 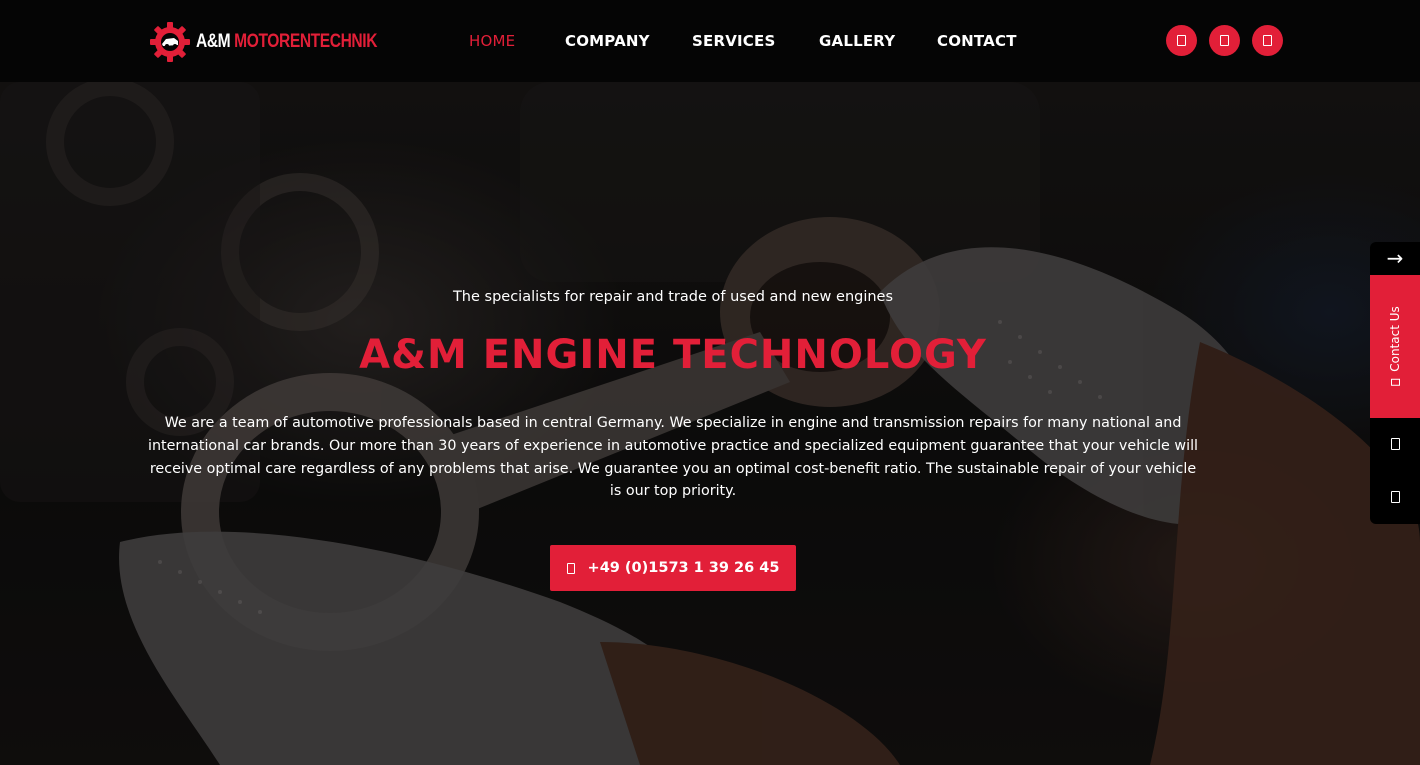 What do you see at coordinates (977, 41) in the screenshot?
I see `nav-contact: CONTACT` at bounding box center [977, 41].